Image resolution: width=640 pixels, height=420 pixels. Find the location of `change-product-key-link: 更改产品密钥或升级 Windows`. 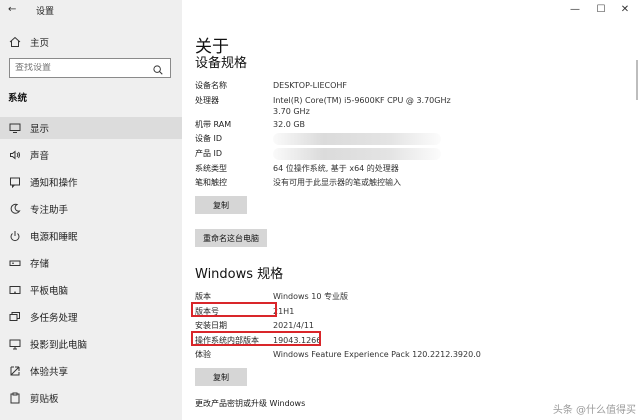

change-product-key-link: 更改产品密钥或升级 Windows is located at coordinates (250, 403).